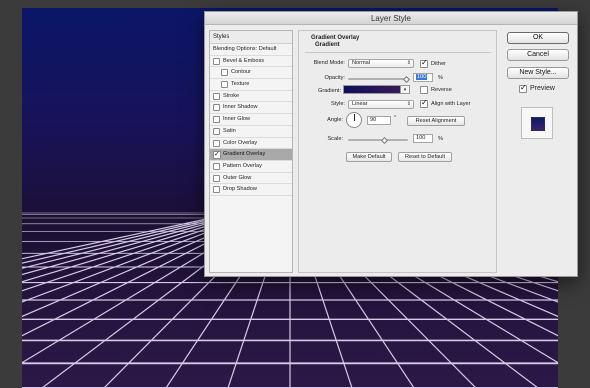  I want to click on reset-to-default-button: Reset to Default, so click(425, 157).